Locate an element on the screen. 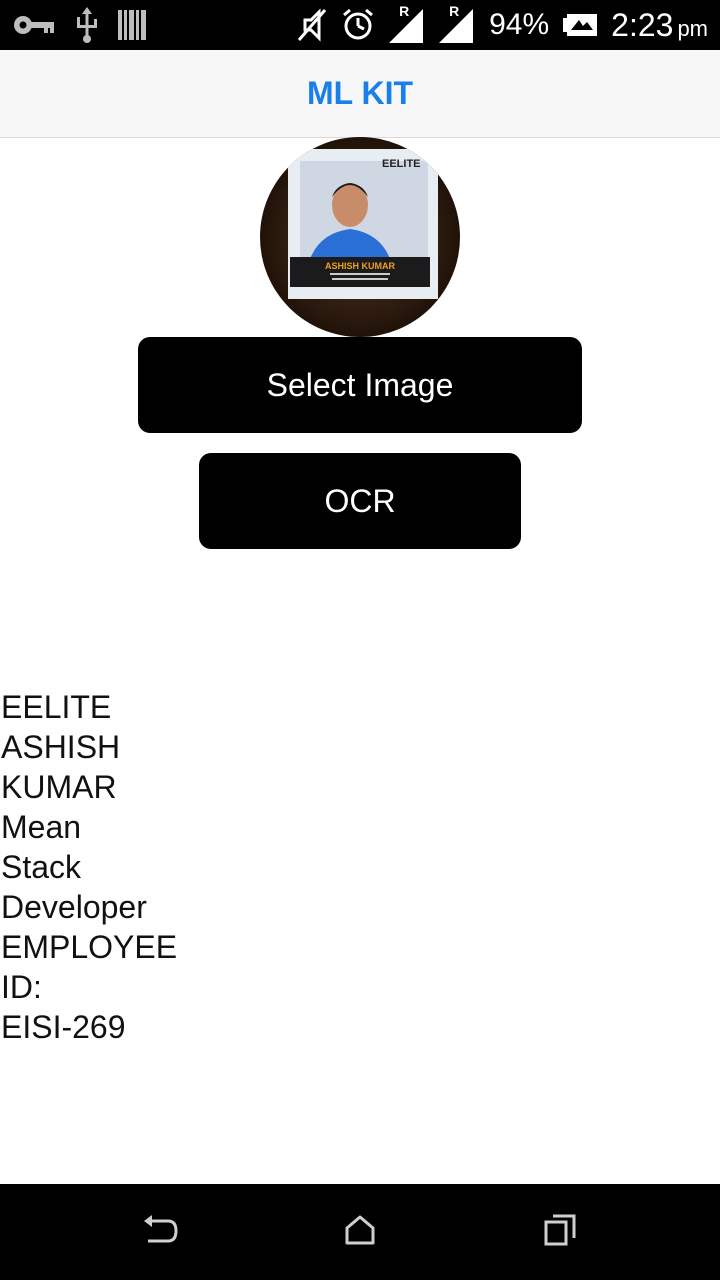 Image resolution: width=720 pixels, height=1280 pixels. battery-percent: 94% is located at coordinates (519, 24).